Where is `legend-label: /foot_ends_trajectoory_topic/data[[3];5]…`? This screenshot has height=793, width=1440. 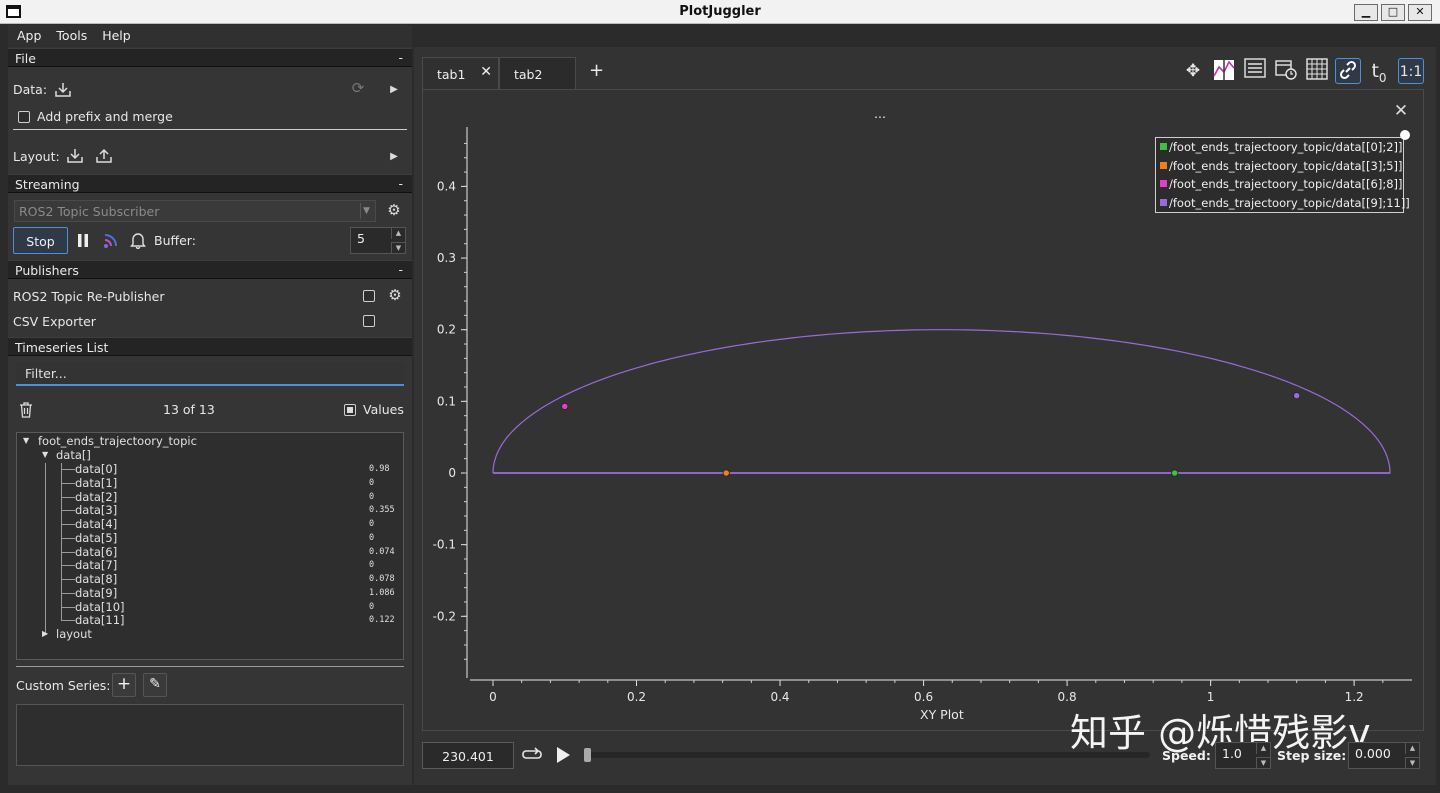 legend-label: /foot_ends_trajectoory_topic/data[[3];5]… is located at coordinates (1286, 165).